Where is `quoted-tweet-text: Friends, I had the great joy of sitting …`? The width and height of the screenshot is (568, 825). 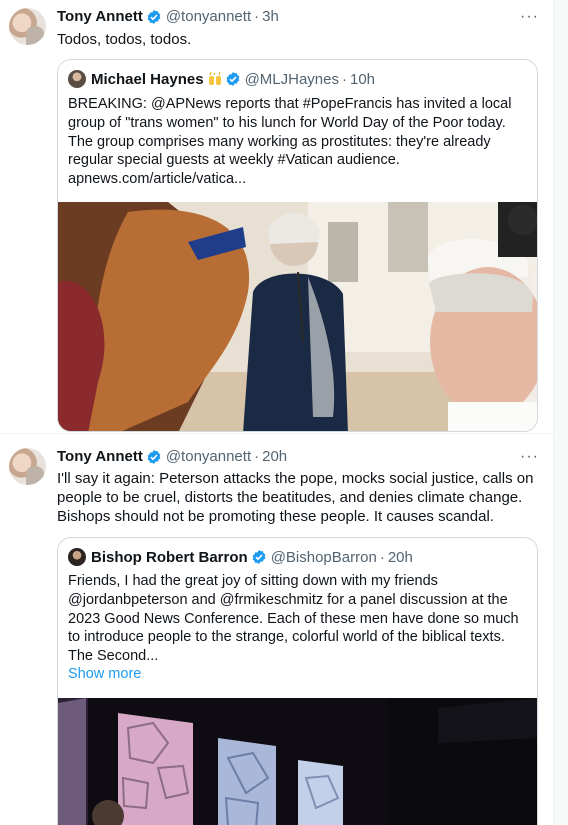
quoted-tweet-text: Friends, I had the great joy of sitting … is located at coordinates (298, 619).